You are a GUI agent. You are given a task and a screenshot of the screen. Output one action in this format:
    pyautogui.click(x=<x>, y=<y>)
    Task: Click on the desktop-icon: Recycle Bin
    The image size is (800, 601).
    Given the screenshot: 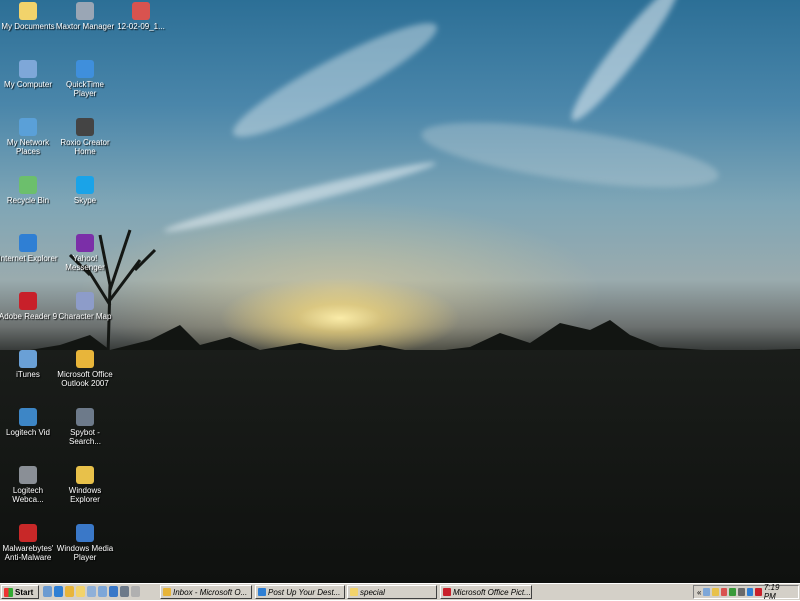 What is the action you would take?
    pyautogui.click(x=29, y=190)
    